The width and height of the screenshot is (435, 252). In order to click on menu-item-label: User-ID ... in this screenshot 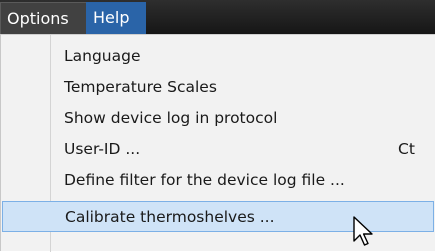, I will do `click(102, 149)`.